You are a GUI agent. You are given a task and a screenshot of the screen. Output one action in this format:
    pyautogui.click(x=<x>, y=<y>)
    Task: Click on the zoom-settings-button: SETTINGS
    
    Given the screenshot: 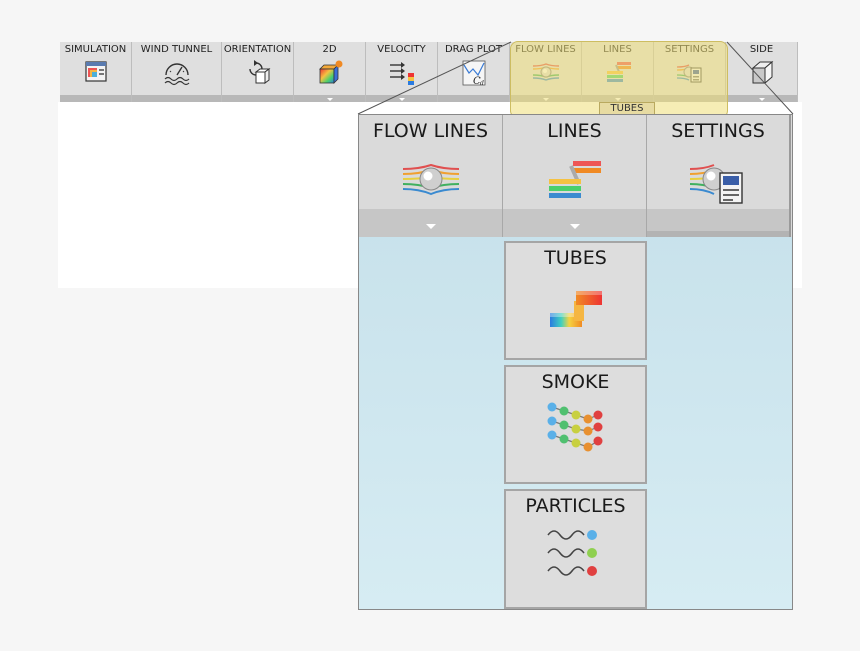 What is the action you would take?
    pyautogui.click(x=719, y=176)
    